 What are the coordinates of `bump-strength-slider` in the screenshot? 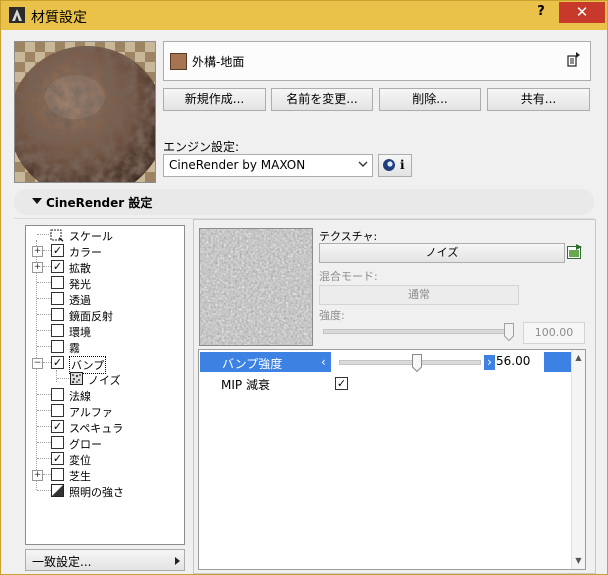 It's located at (410, 362).